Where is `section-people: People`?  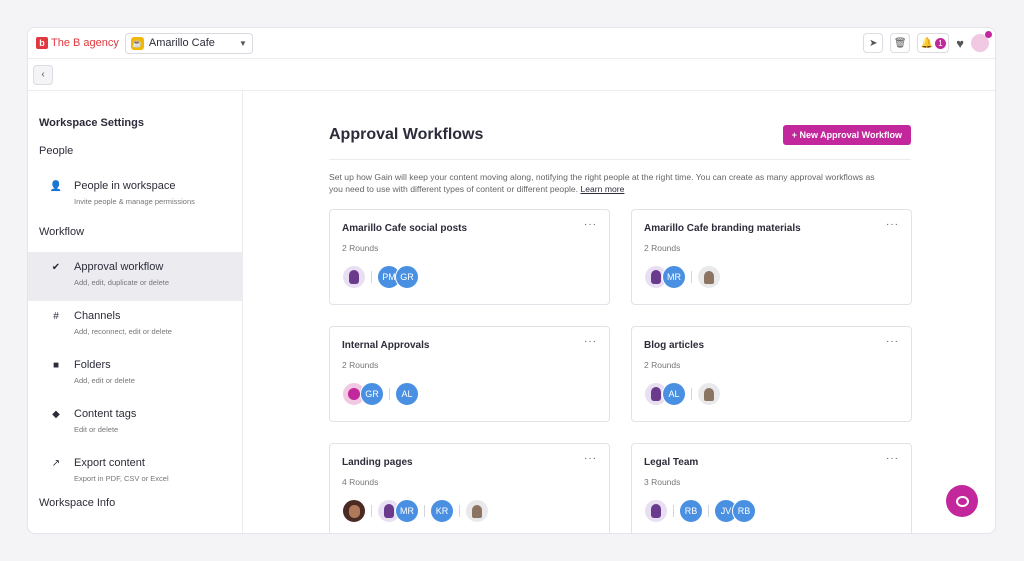
section-people: People is located at coordinates (56, 151).